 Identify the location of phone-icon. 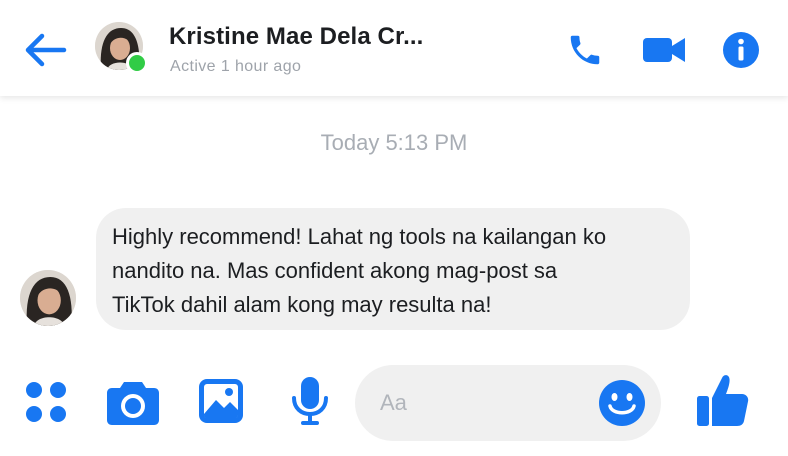
(585, 50).